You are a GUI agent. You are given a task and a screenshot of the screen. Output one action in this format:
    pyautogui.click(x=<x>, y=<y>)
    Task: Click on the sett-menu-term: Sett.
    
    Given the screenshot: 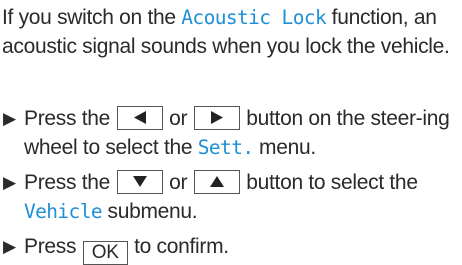 What is the action you would take?
    pyautogui.click(x=225, y=147)
    